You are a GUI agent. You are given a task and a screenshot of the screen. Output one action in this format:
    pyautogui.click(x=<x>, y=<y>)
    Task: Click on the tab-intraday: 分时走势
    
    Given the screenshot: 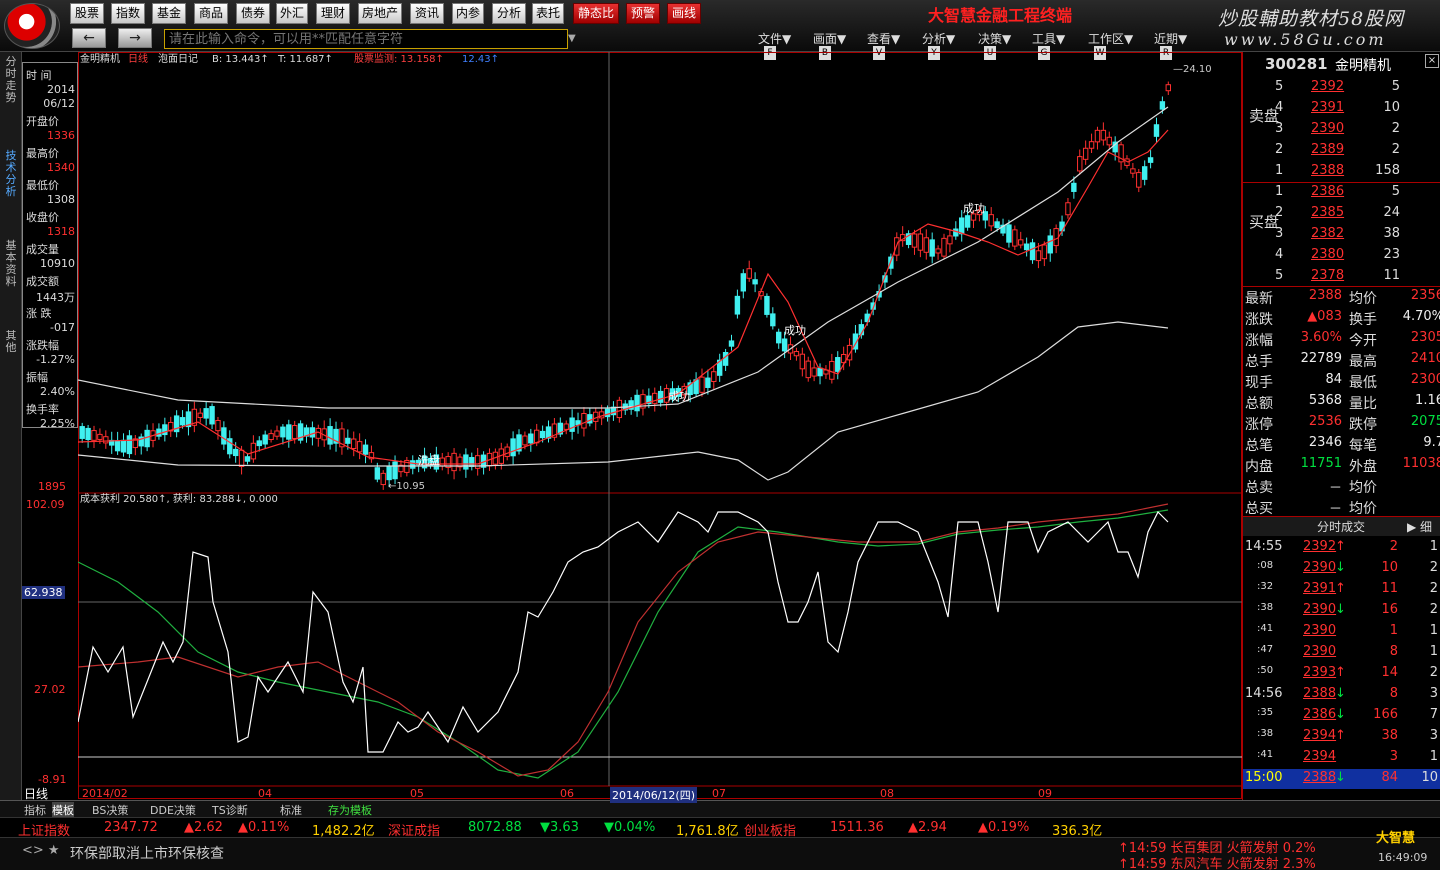 What is the action you would take?
    pyautogui.click(x=11, y=80)
    